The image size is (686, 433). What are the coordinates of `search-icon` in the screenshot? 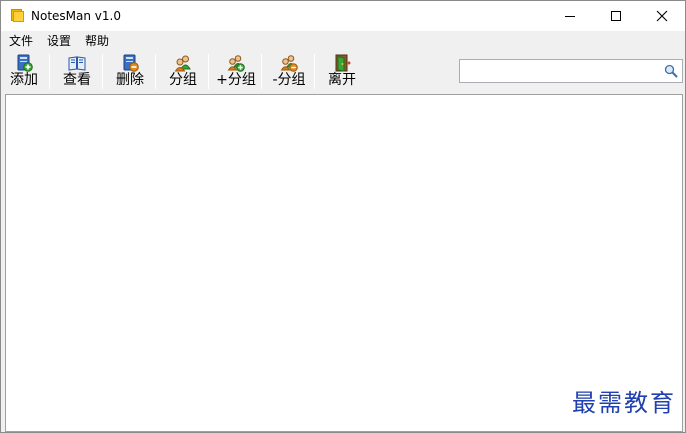 It's located at (671, 71).